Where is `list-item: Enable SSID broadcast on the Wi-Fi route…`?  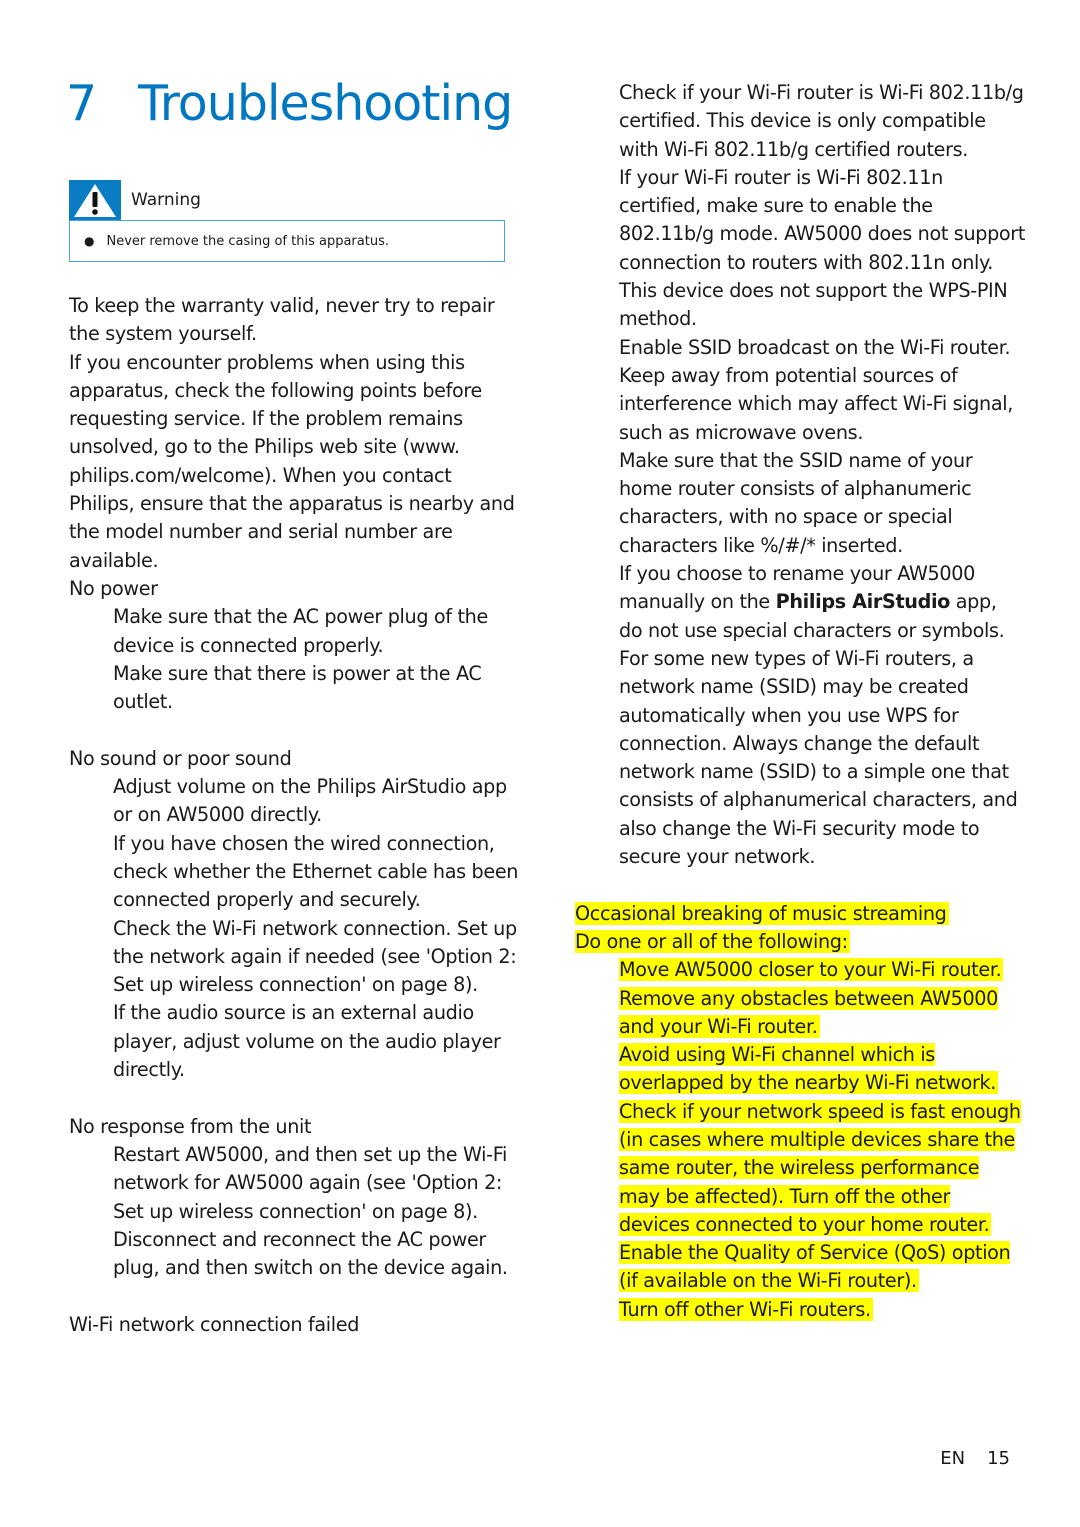 list-item: Enable SSID broadcast on the Wi-Fi route… is located at coordinates (815, 347).